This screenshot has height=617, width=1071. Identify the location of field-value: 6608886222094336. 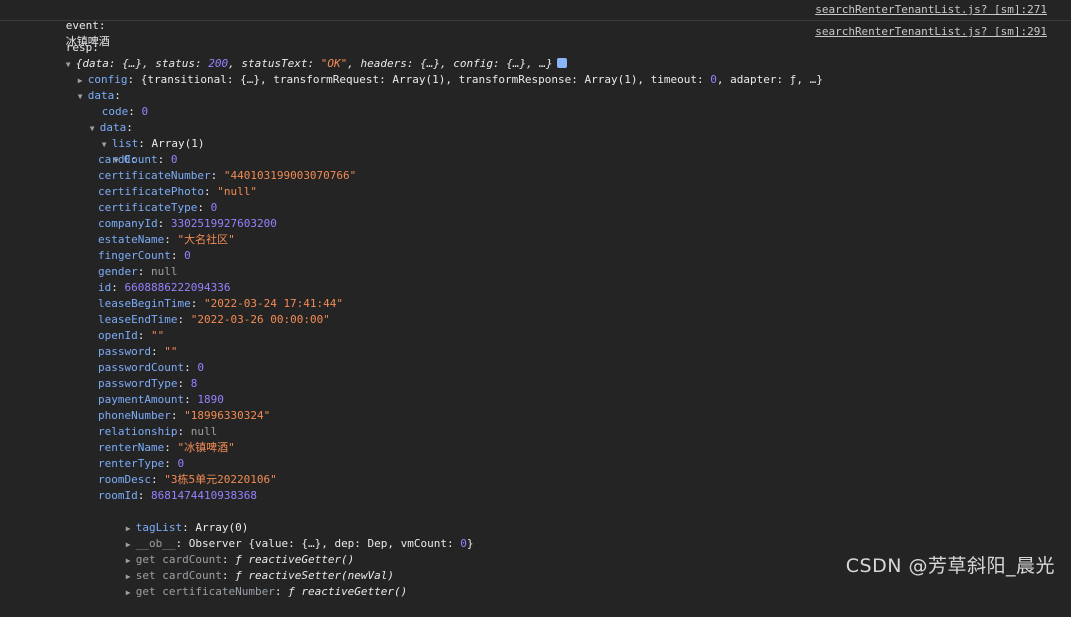
(177, 287).